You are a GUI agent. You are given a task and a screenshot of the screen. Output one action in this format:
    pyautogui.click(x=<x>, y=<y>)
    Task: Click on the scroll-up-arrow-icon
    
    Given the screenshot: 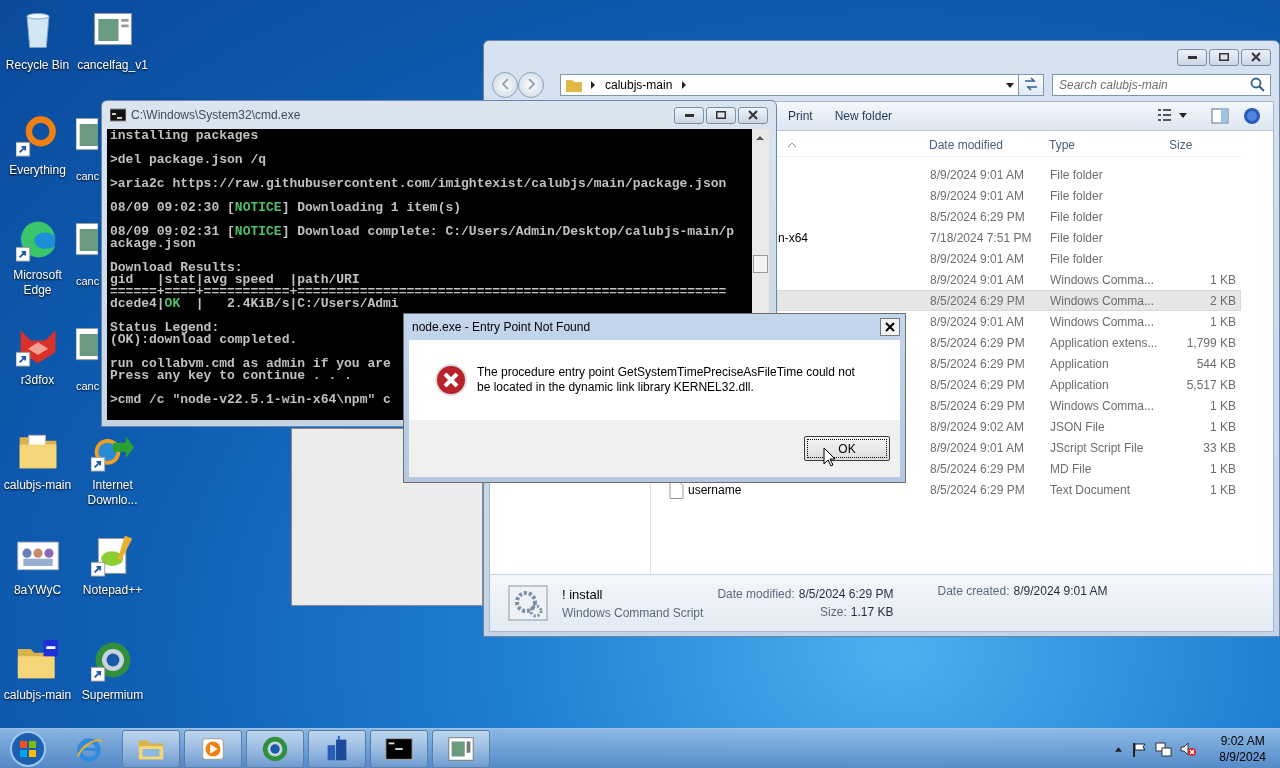 What is the action you would take?
    pyautogui.click(x=760, y=138)
    